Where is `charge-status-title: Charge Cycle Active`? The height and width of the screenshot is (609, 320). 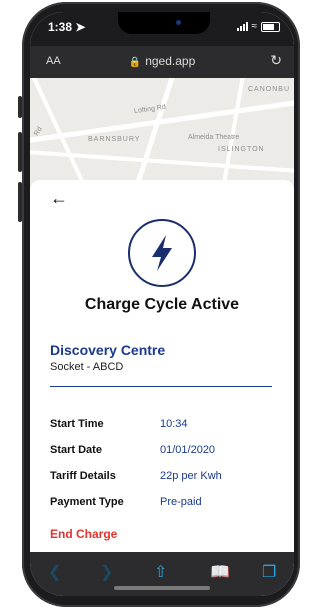 charge-status-title: Charge Cycle Active is located at coordinates (162, 304).